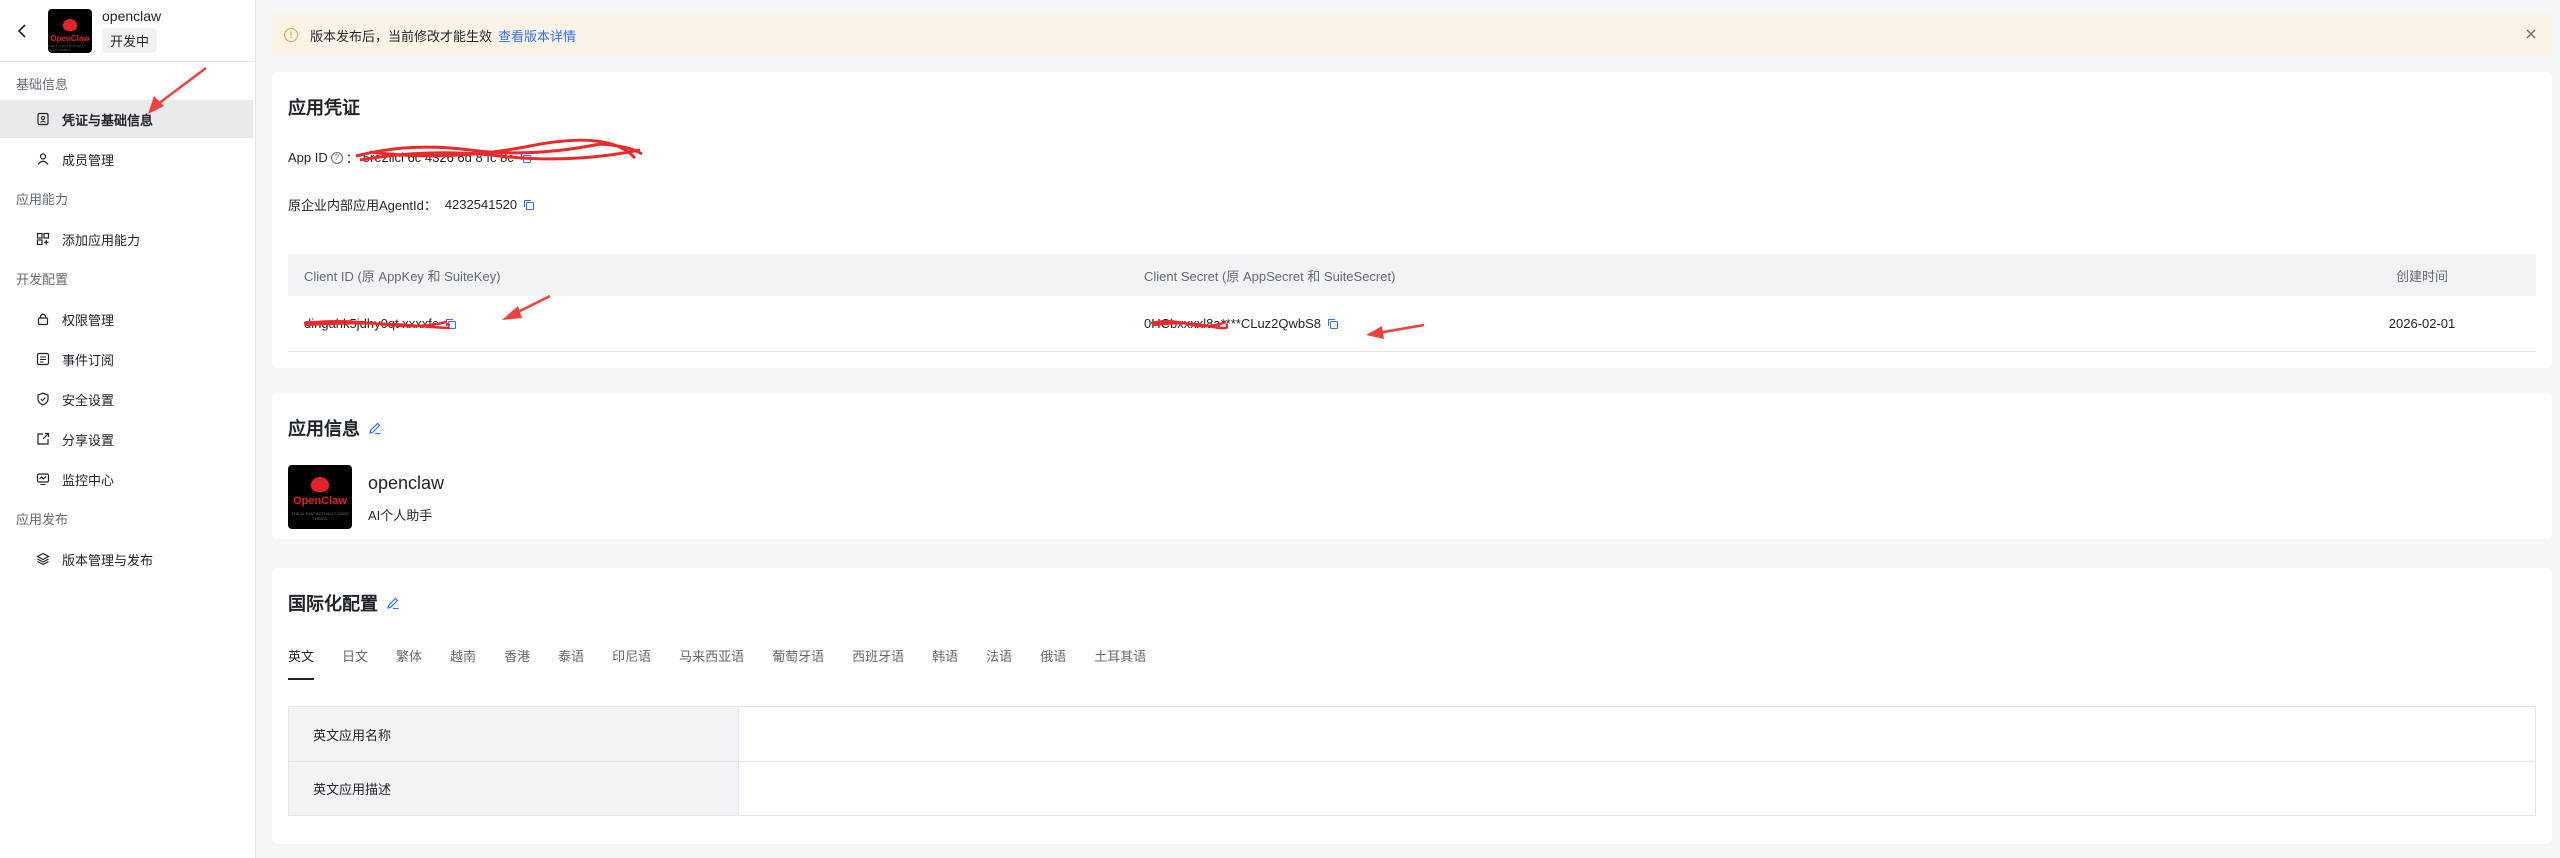 The height and width of the screenshot is (858, 2560). What do you see at coordinates (88, 400) in the screenshot?
I see `sidebar-item-label: 安全设置` at bounding box center [88, 400].